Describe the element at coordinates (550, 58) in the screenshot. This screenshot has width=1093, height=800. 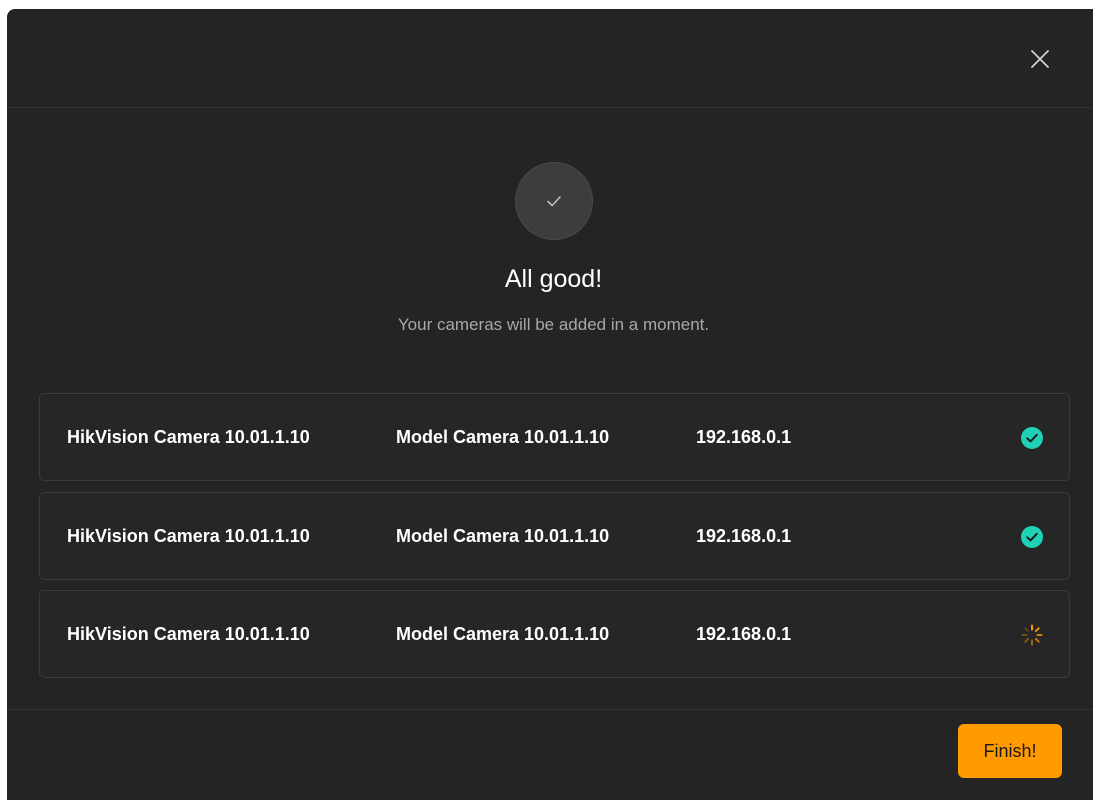
I see `dialog-header` at that location.